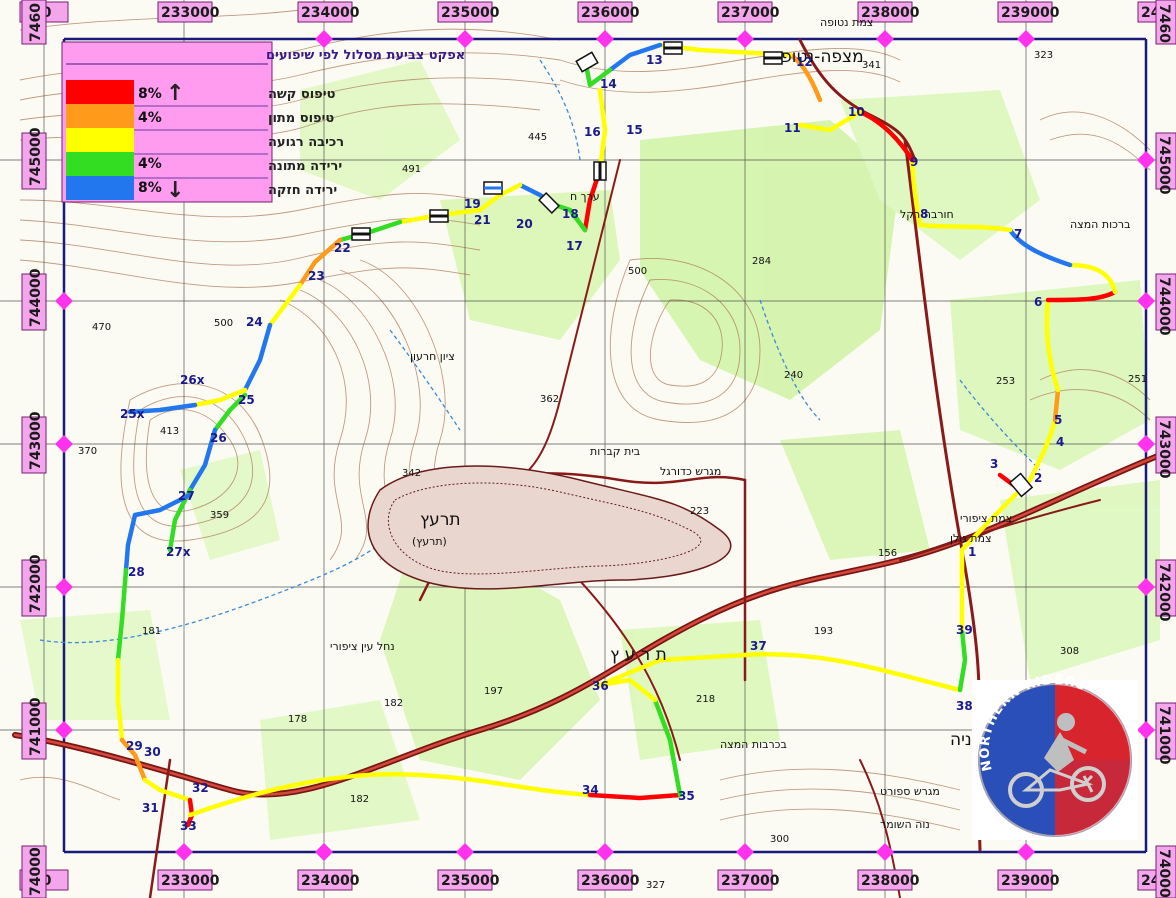 Image resolution: width=1176 pixels, height=898 pixels. Describe the element at coordinates (297, 719) in the screenshot. I see `elevation-label: 178` at that location.